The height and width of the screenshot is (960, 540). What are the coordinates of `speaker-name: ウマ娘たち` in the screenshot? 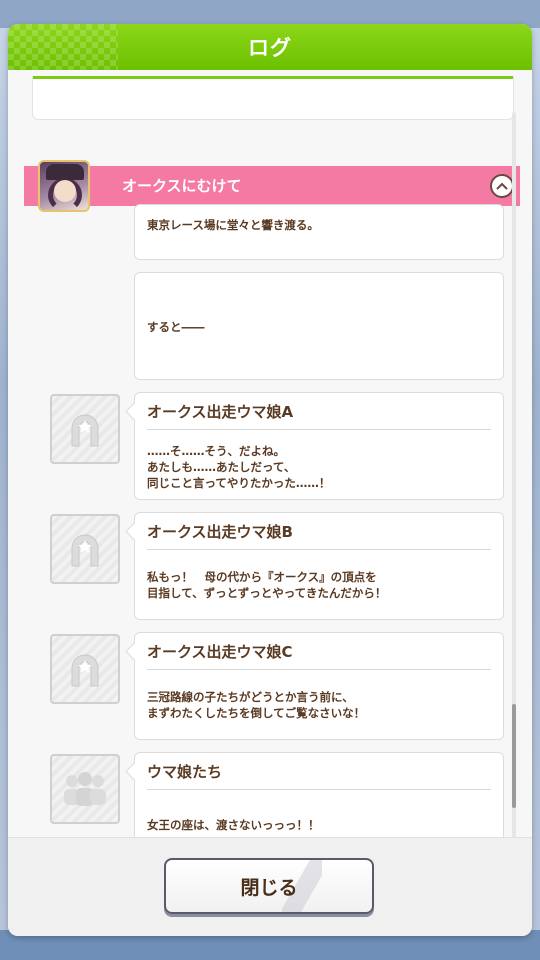 It's located at (185, 772).